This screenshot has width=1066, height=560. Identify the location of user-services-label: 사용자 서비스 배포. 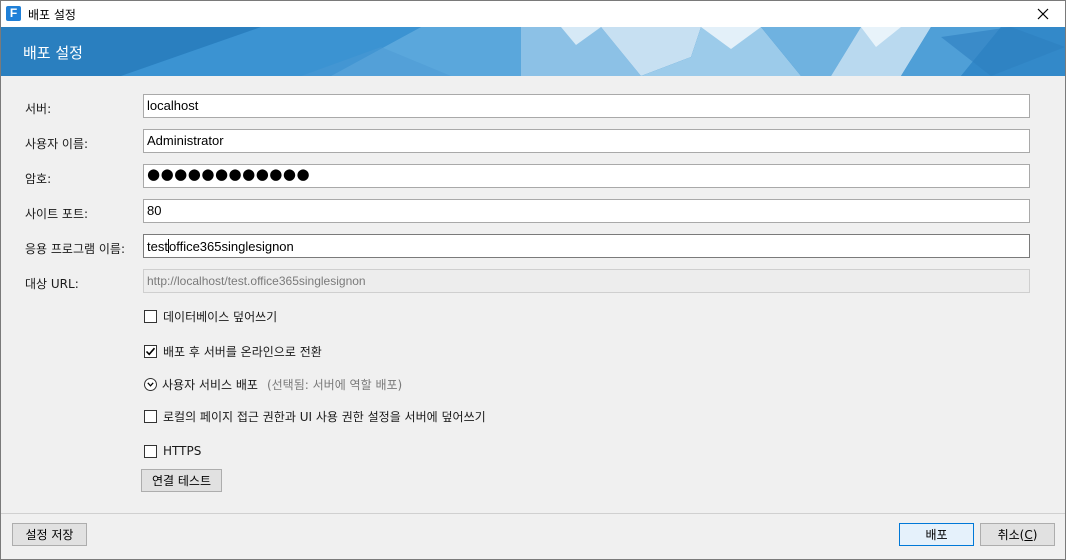
(210, 384).